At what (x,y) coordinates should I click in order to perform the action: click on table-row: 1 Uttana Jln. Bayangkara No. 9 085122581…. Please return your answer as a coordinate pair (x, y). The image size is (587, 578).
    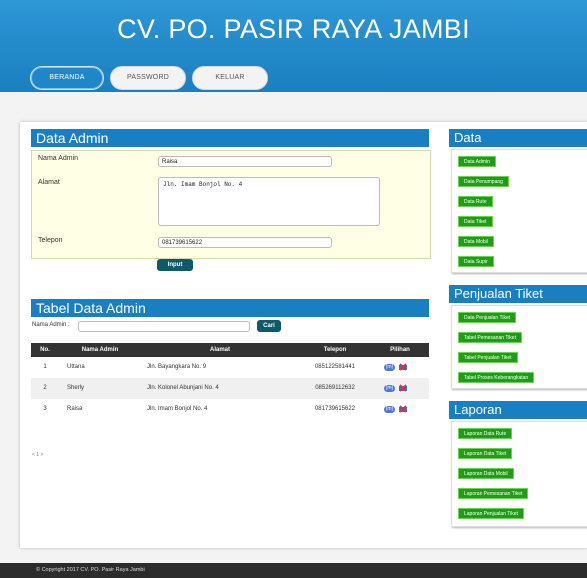
    Looking at the image, I should click on (230, 367).